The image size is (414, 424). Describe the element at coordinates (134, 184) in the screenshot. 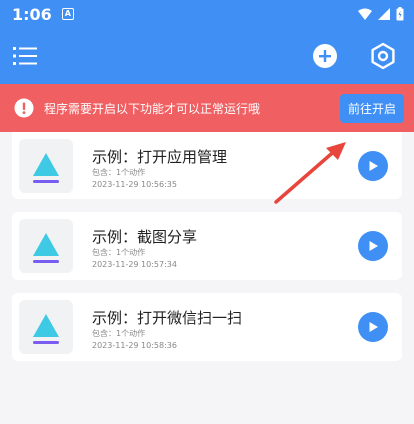

I see `task-timestamp: 2023-11-29 10:56:35` at that location.